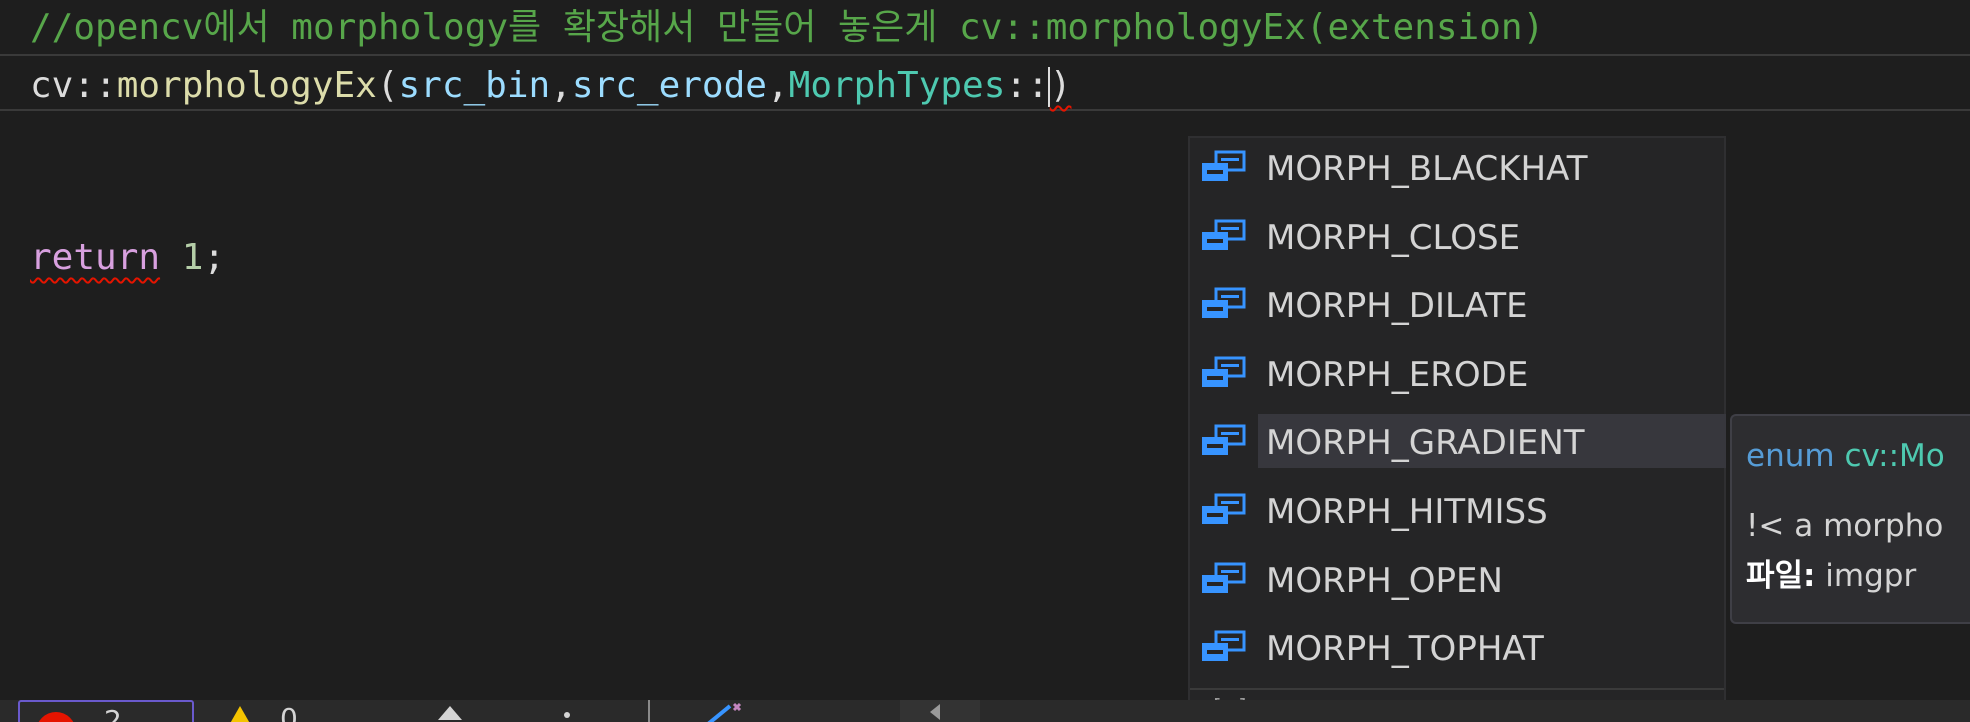 This screenshot has height=722, width=1970. Describe the element at coordinates (387, 85) in the screenshot. I see `open-paren-token: (` at that location.